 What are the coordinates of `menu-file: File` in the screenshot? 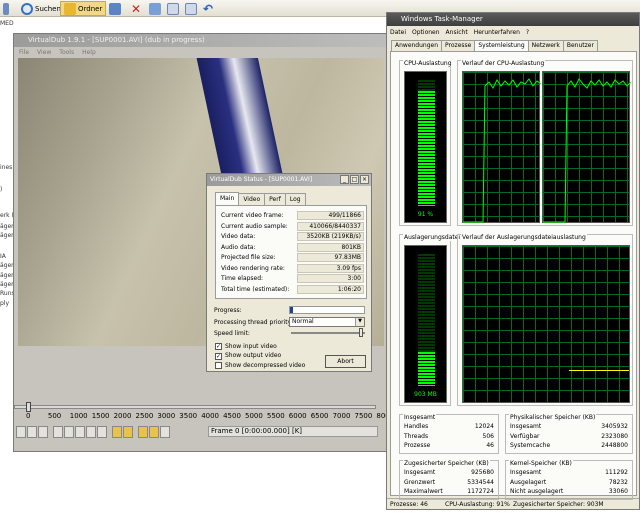 It's located at (24, 52).